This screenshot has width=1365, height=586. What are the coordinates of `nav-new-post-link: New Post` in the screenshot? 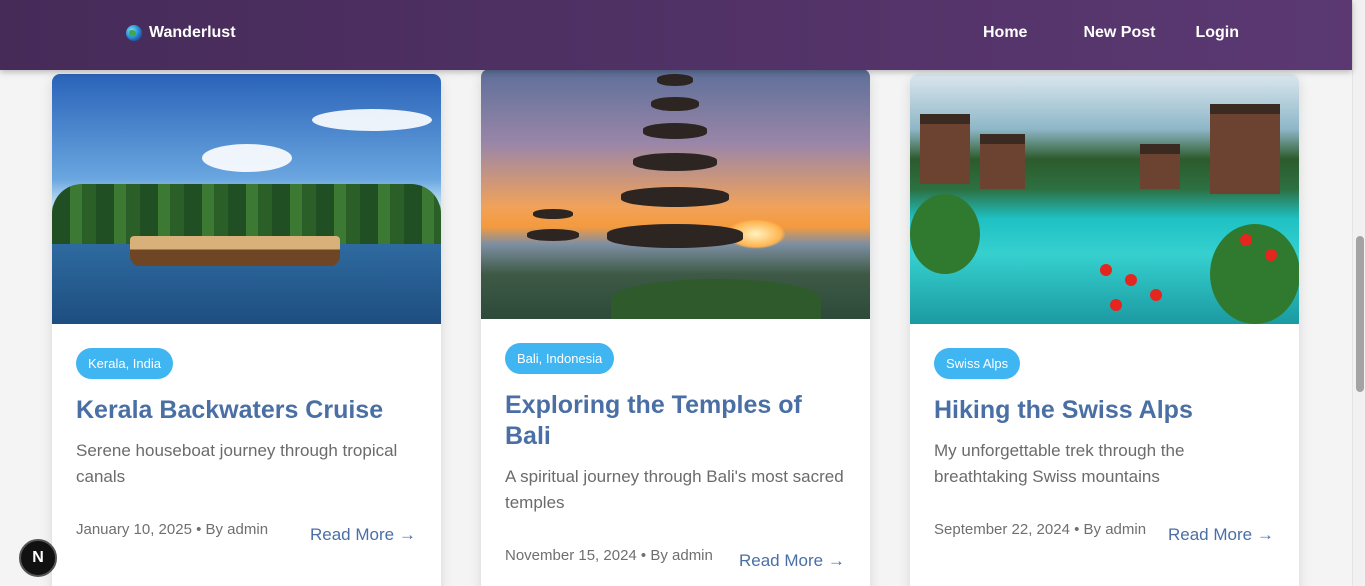 It's located at (1119, 33).